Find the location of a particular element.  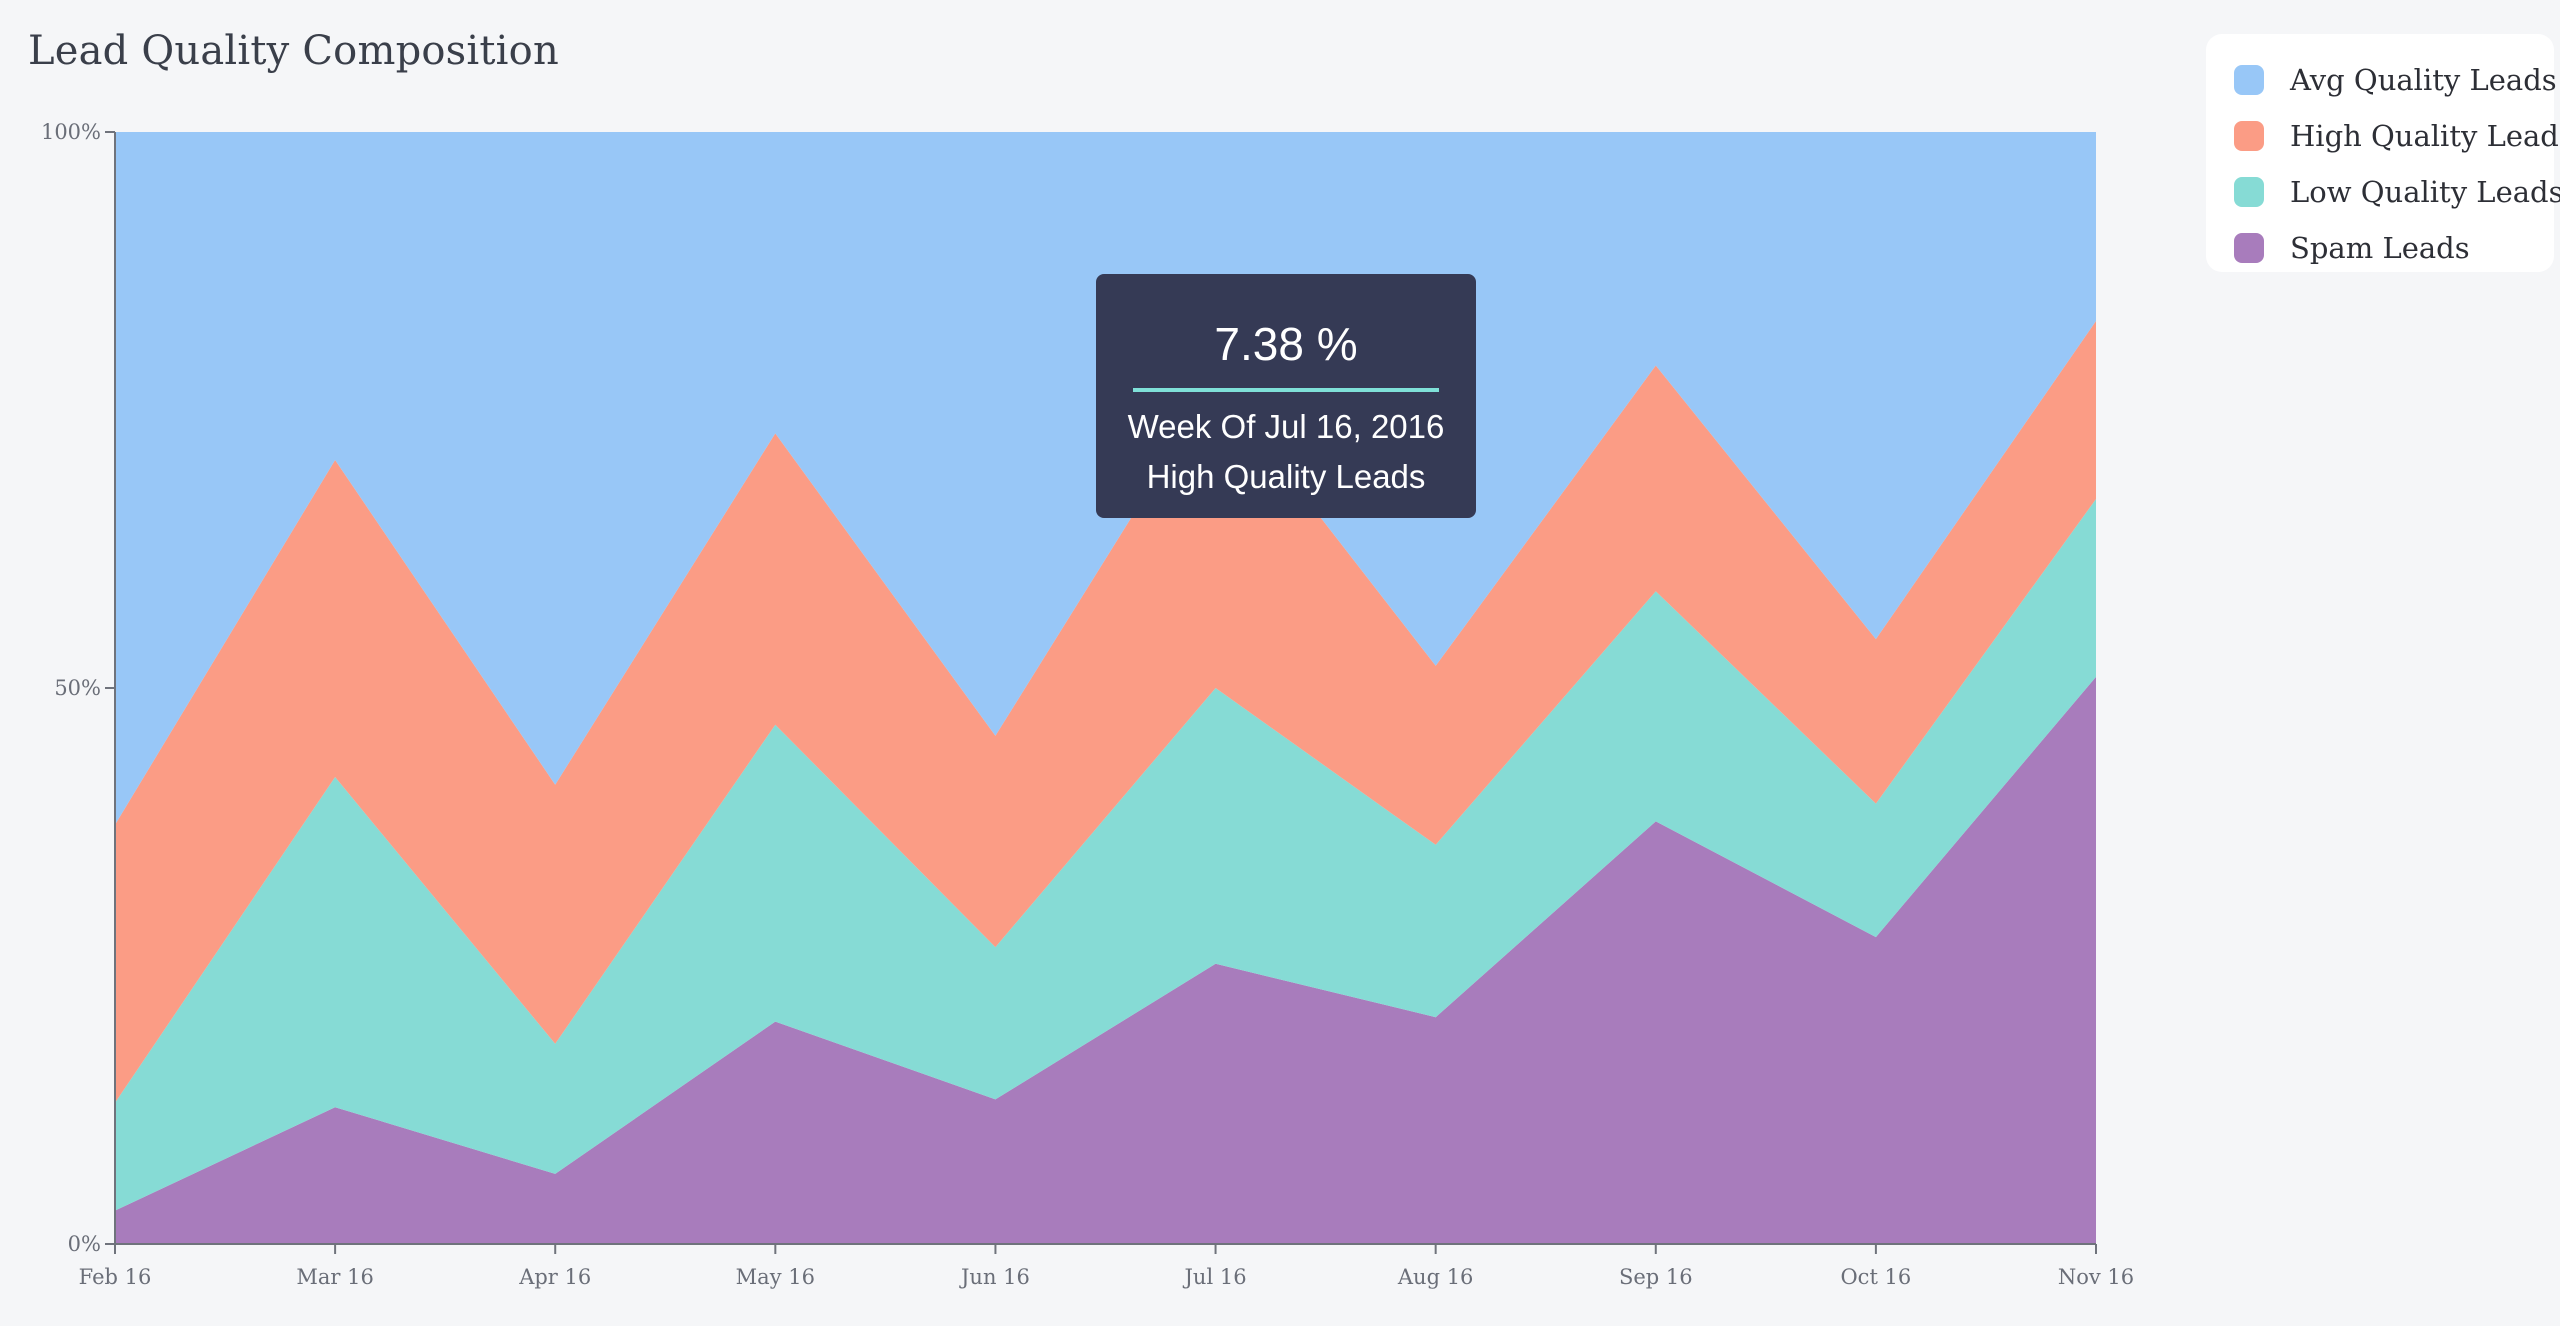

x-tick-label: Aug 16 is located at coordinates (1435, 1277).